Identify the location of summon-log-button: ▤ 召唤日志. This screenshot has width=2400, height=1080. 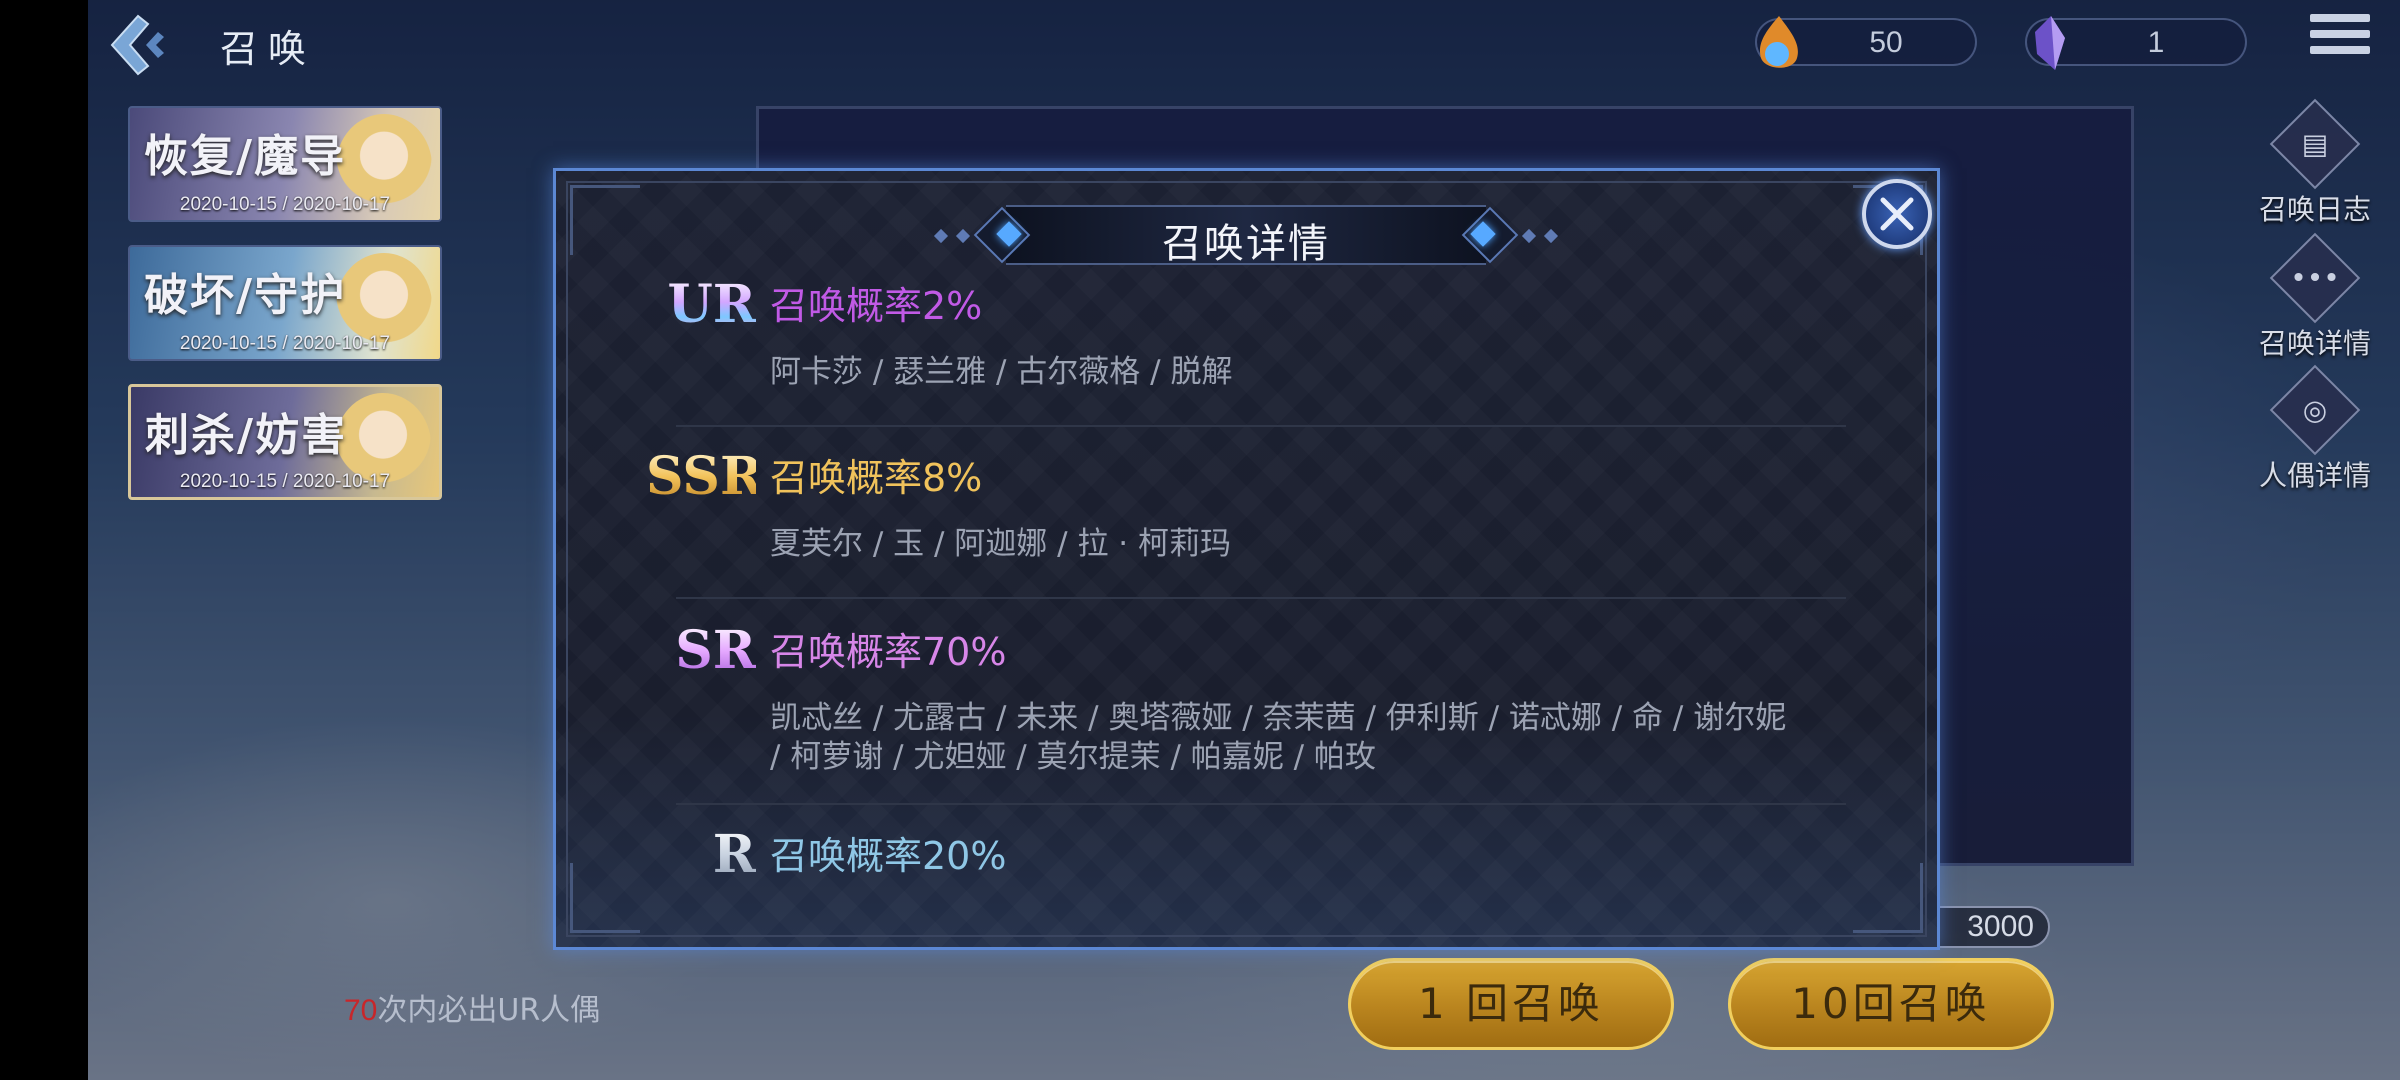
(2315, 163).